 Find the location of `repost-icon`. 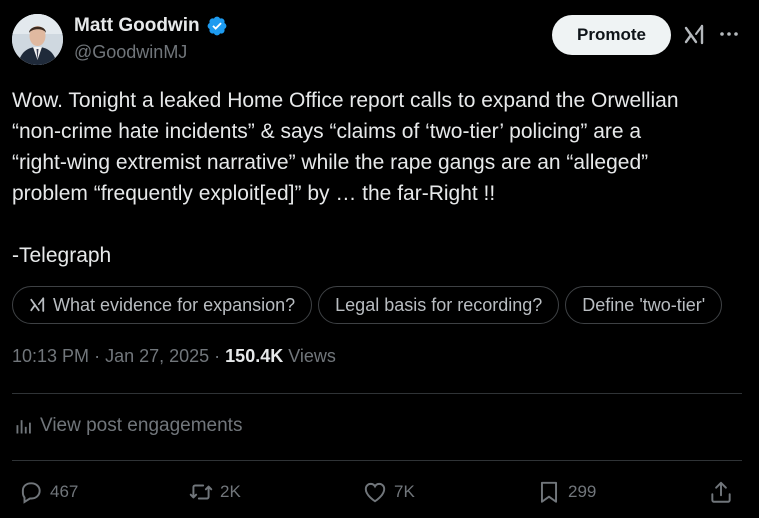

repost-icon is located at coordinates (201, 492).